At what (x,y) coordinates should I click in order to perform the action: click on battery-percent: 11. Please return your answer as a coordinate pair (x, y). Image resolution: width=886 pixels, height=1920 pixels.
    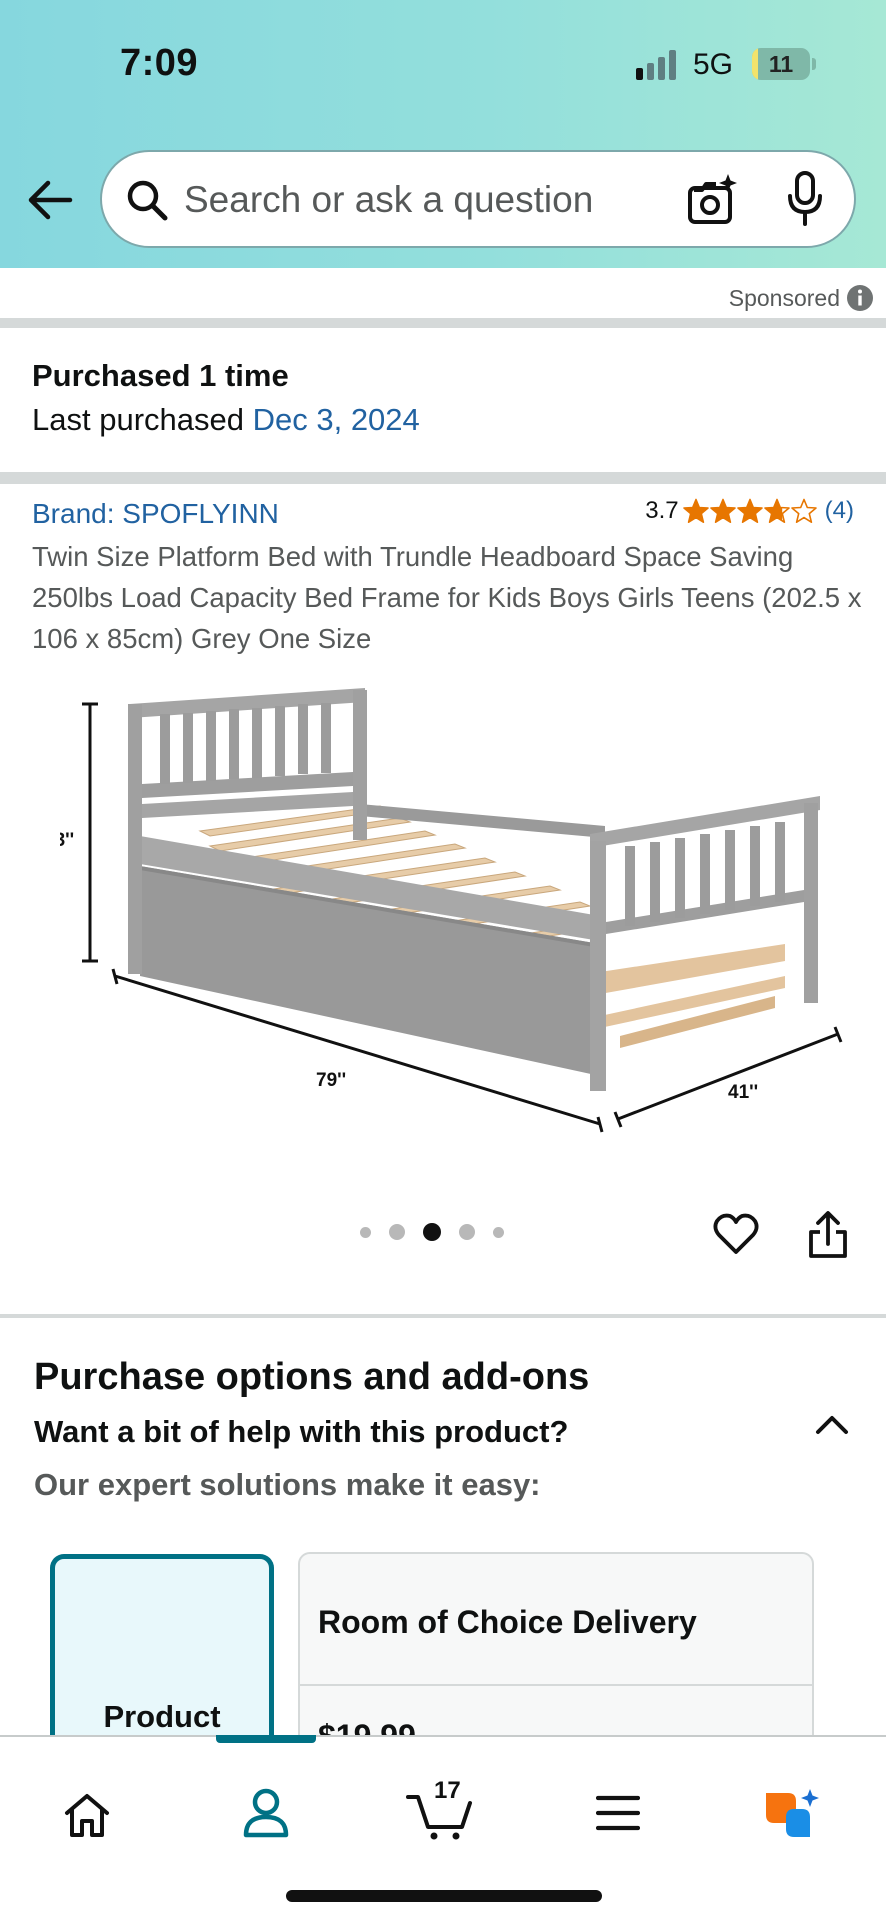
    Looking at the image, I should click on (781, 64).